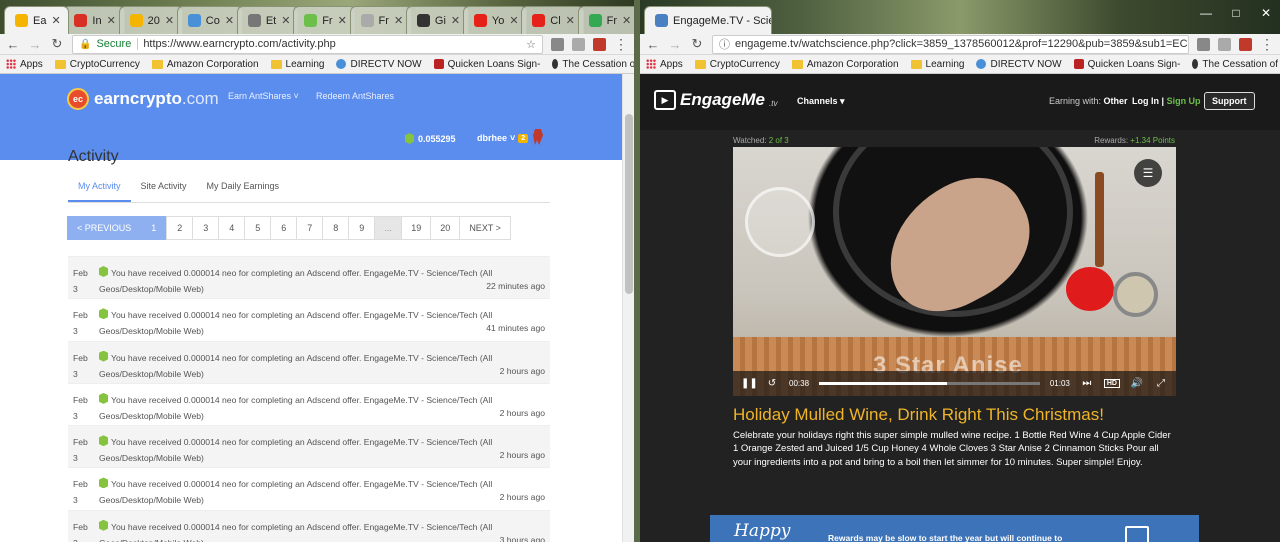  What do you see at coordinates (180, 228) in the screenshot?
I see `page-button: 2` at bounding box center [180, 228].